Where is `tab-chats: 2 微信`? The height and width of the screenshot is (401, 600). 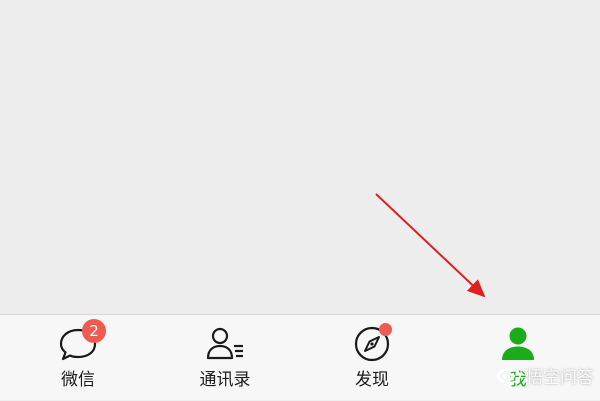
tab-chats: 2 微信 is located at coordinates (78, 358).